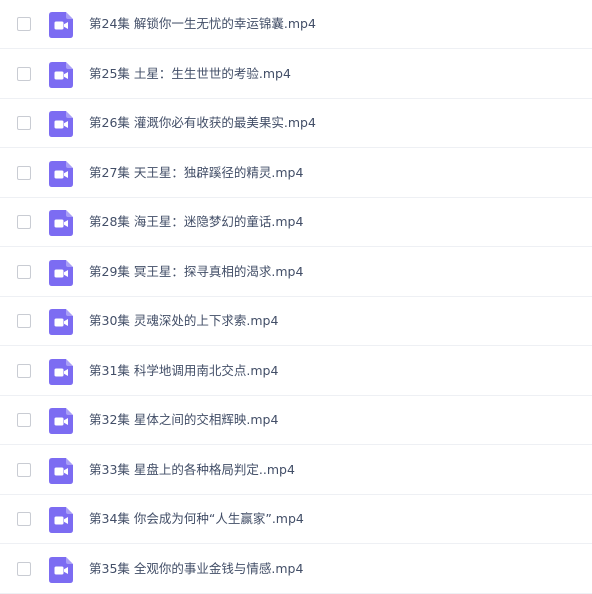 Image resolution: width=592 pixels, height=594 pixels. What do you see at coordinates (202, 123) in the screenshot?
I see `file-name: 第26集 灌溉你必有收获的最美果实.mp4` at bounding box center [202, 123].